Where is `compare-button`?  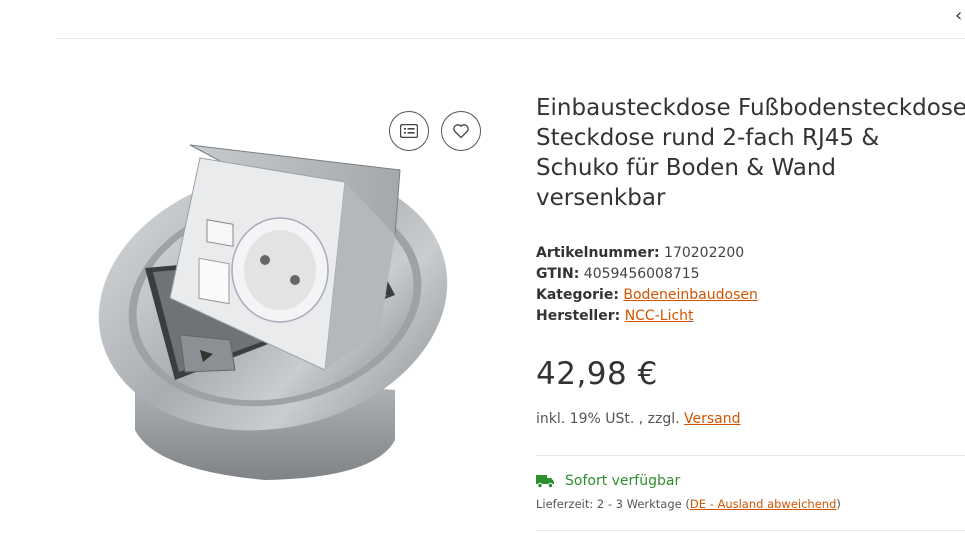
compare-button is located at coordinates (409, 131).